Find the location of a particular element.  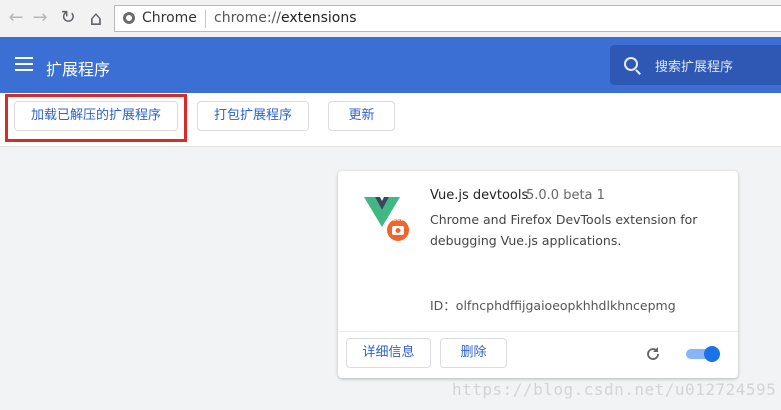

forward-icon: → is located at coordinates (40, 18).